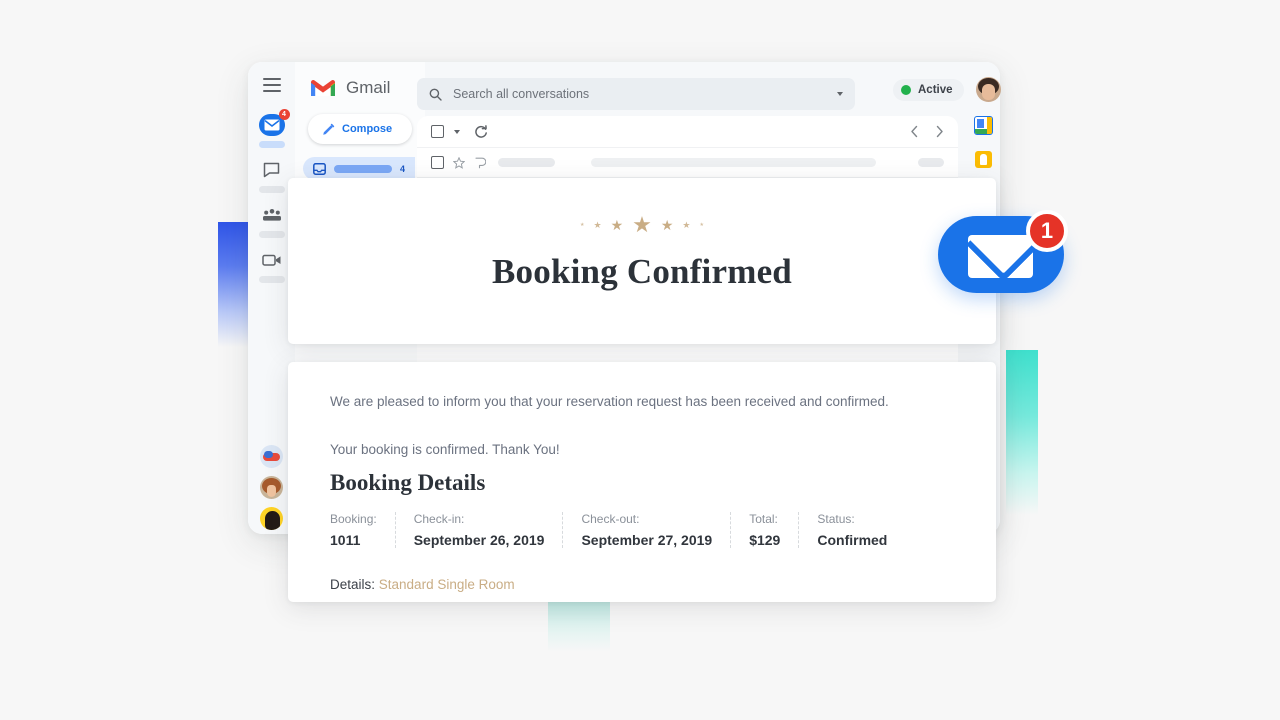 Image resolution: width=1280 pixels, height=720 pixels. Describe the element at coordinates (906, 90) in the screenshot. I see `status-dot-icon` at that location.